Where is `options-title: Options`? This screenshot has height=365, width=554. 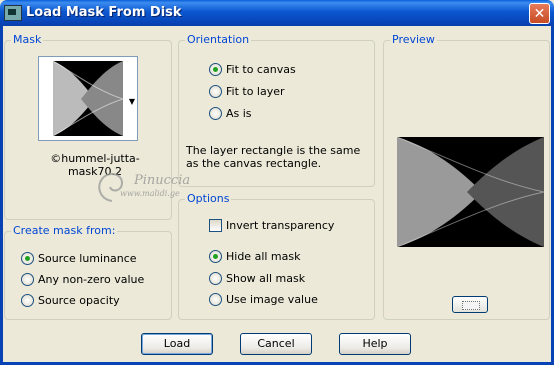 options-title: Options is located at coordinates (208, 198).